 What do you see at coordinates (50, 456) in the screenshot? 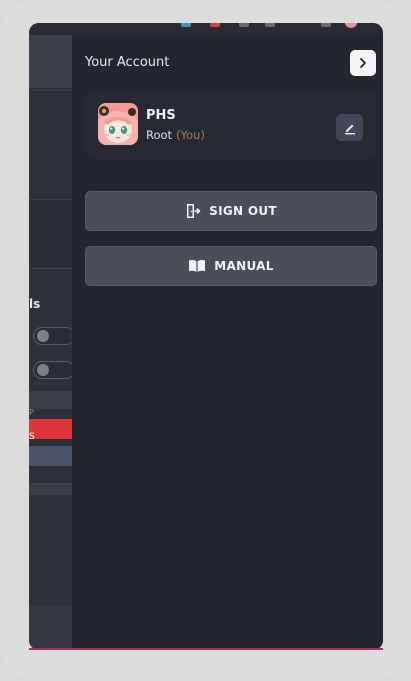
I see `background-blue-bar` at bounding box center [50, 456].